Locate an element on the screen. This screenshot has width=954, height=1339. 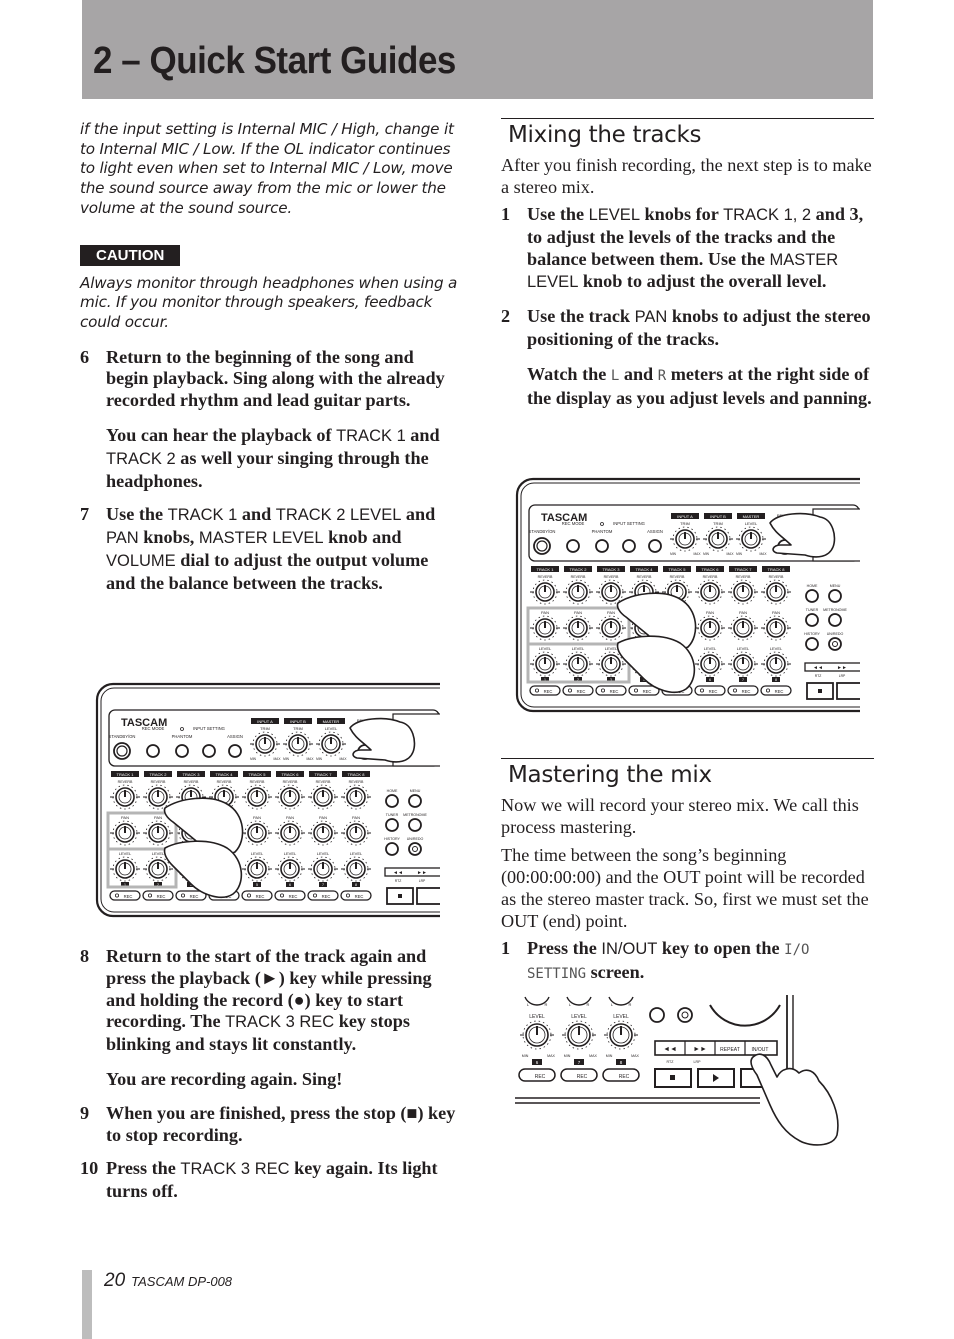
rtz-label: RTZ is located at coordinates (671, 1062).